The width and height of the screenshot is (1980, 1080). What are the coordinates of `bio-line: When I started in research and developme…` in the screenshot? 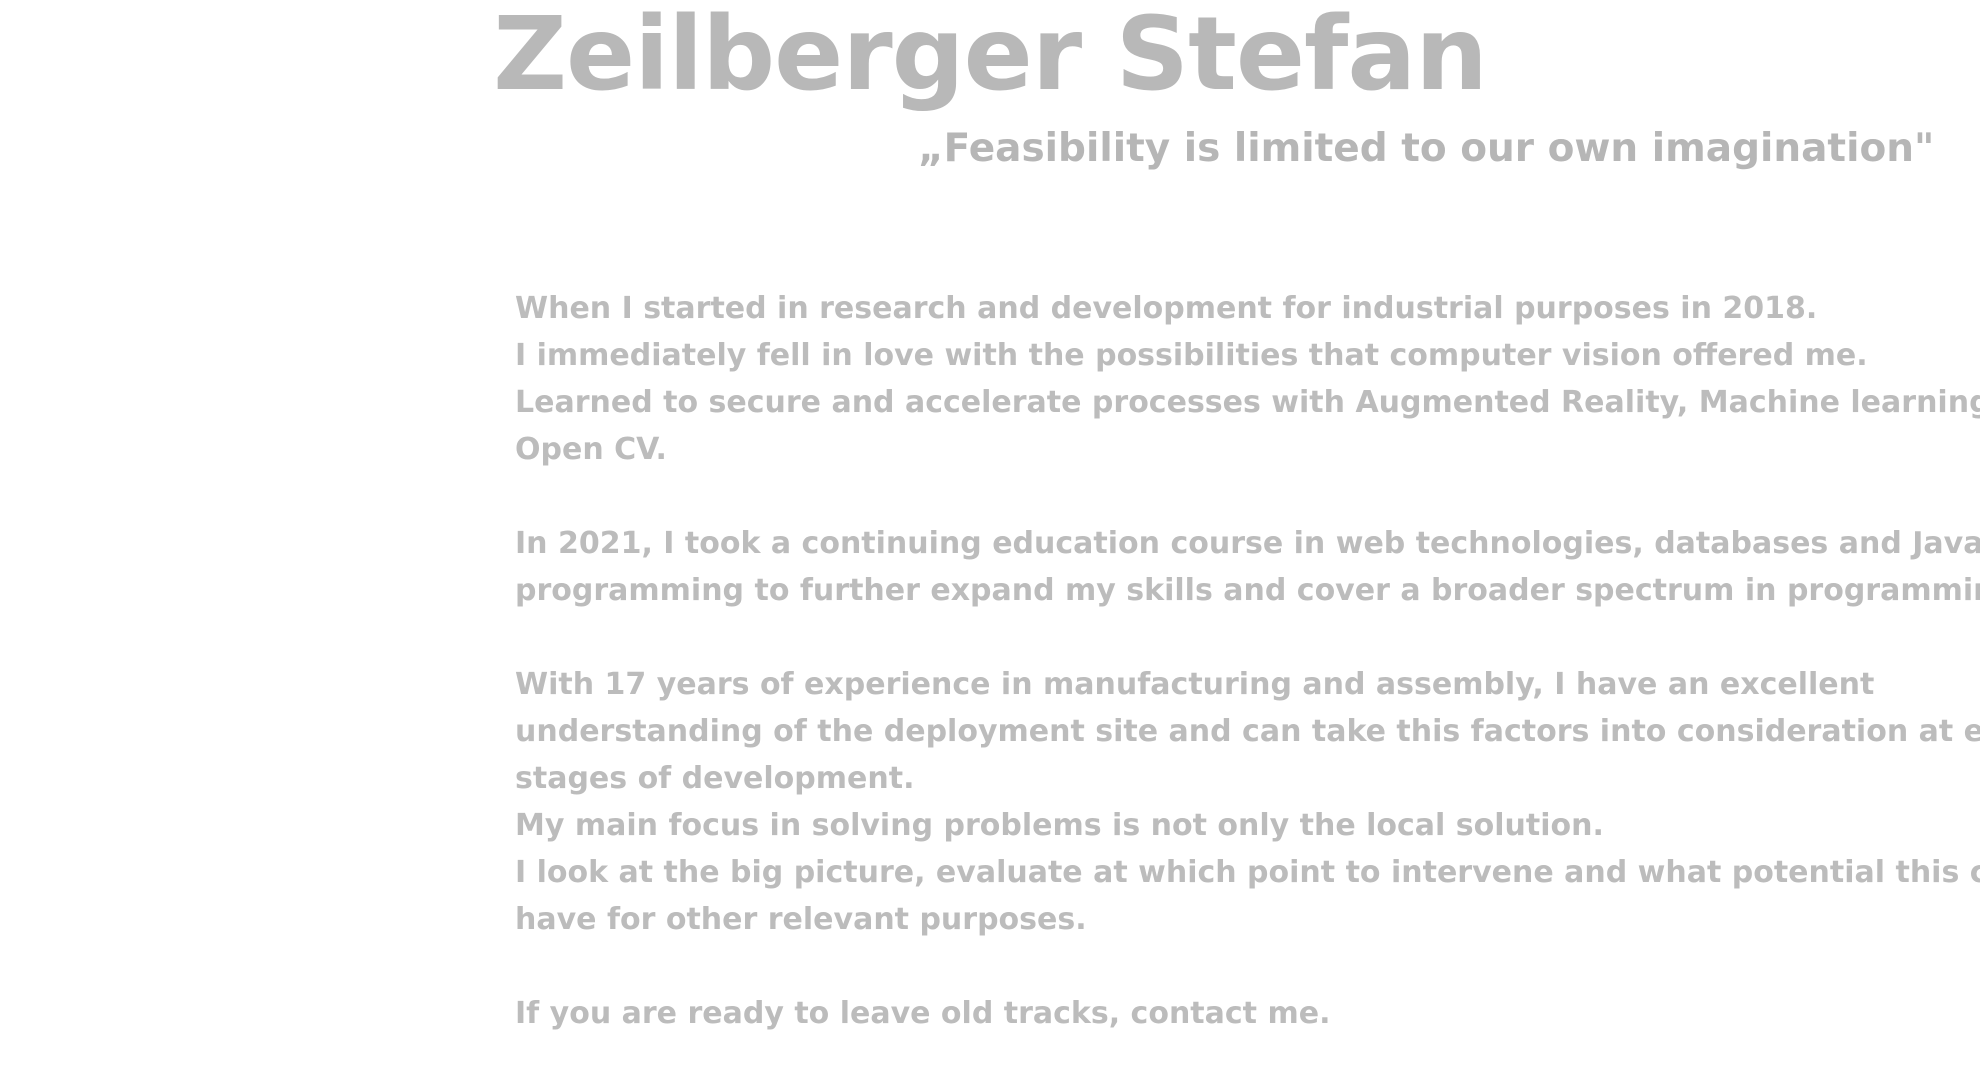 It's located at (1166, 308).